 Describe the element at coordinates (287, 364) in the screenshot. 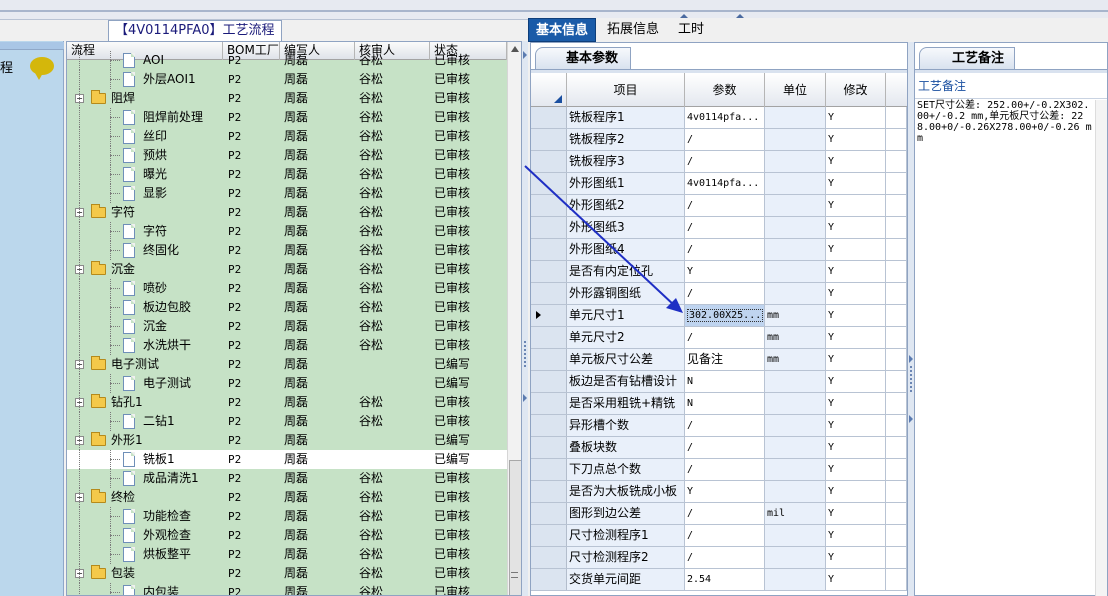

I see `tree-group-row: − 电子测试 P2 周磊 已编写` at that location.